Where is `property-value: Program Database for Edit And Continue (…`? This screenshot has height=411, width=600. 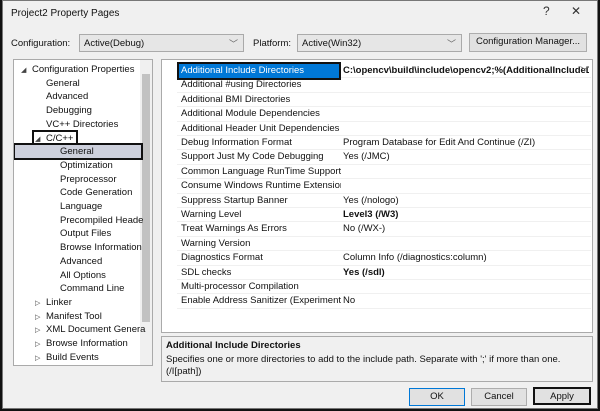 property-value: Program Database for Edit And Continue (… is located at coordinates (466, 143).